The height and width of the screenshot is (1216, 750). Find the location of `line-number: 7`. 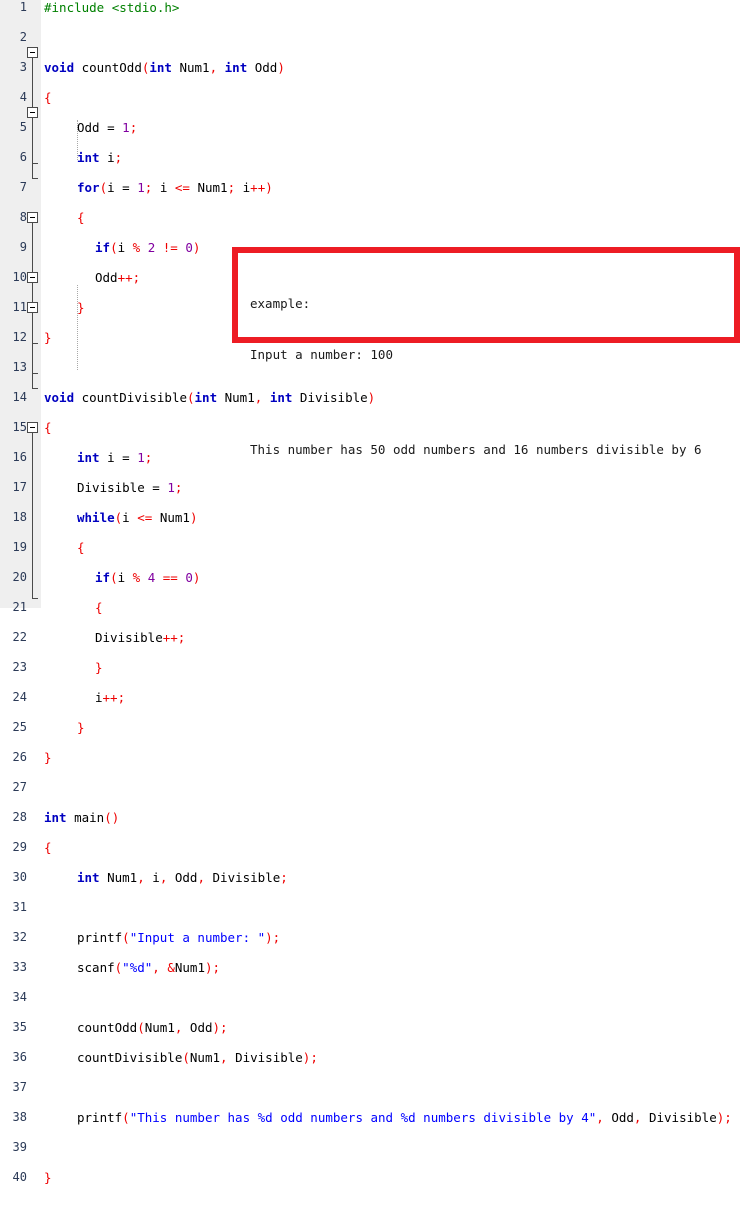

line-number: 7 is located at coordinates (23, 187).